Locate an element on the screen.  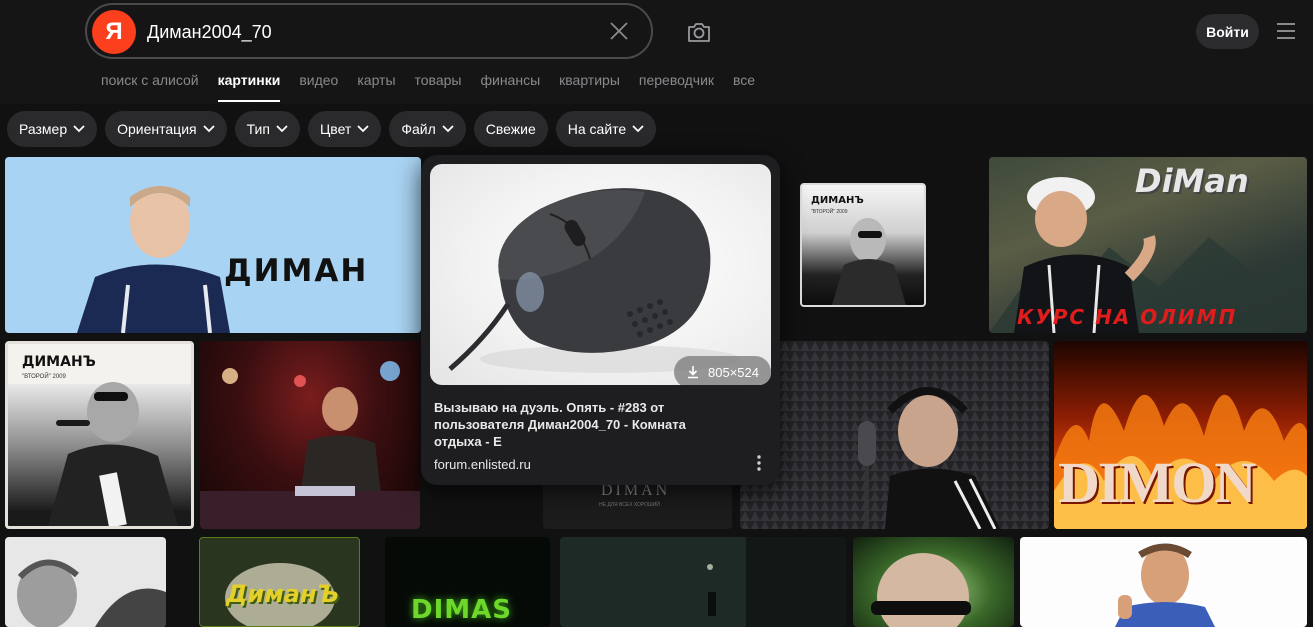
image-result-thumbnail: DiMan КУРС НА ОЛИМП is located at coordinates (1148, 245).